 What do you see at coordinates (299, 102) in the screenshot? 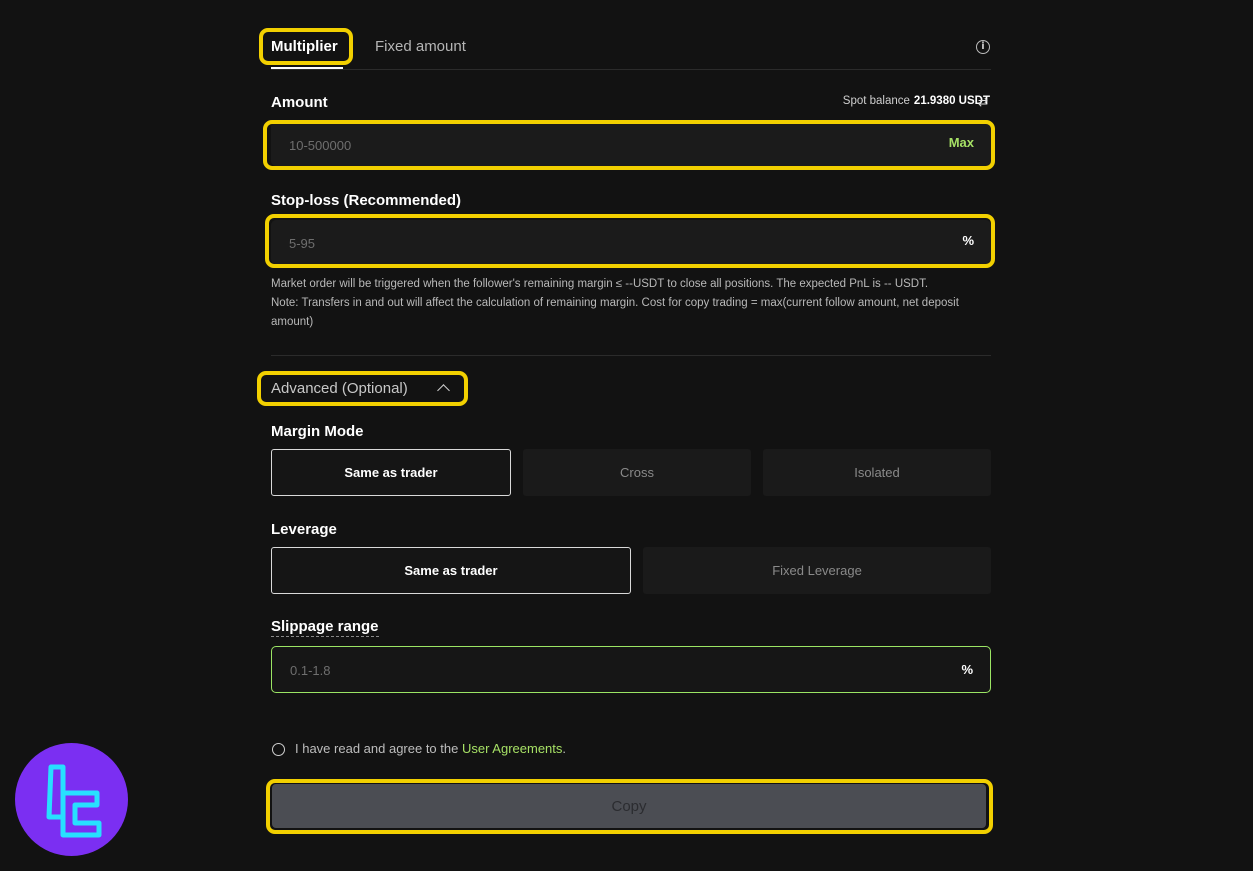
I see `amount-label: Amount` at bounding box center [299, 102].